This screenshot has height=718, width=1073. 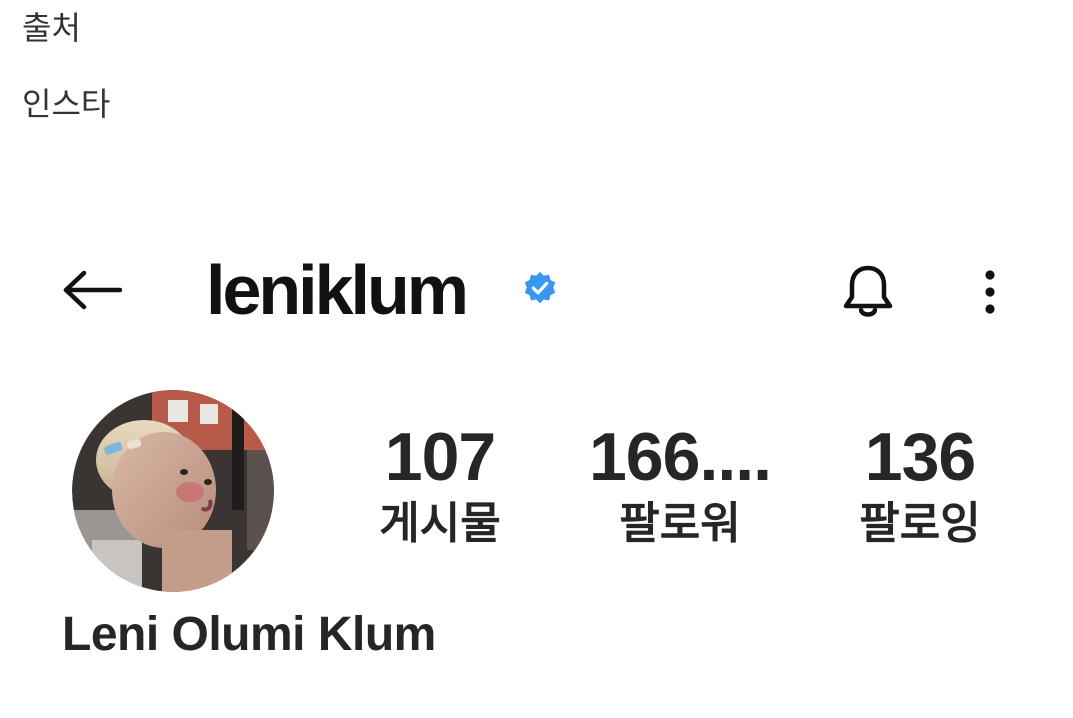 What do you see at coordinates (440, 457) in the screenshot?
I see `posts-count-value: 107` at bounding box center [440, 457].